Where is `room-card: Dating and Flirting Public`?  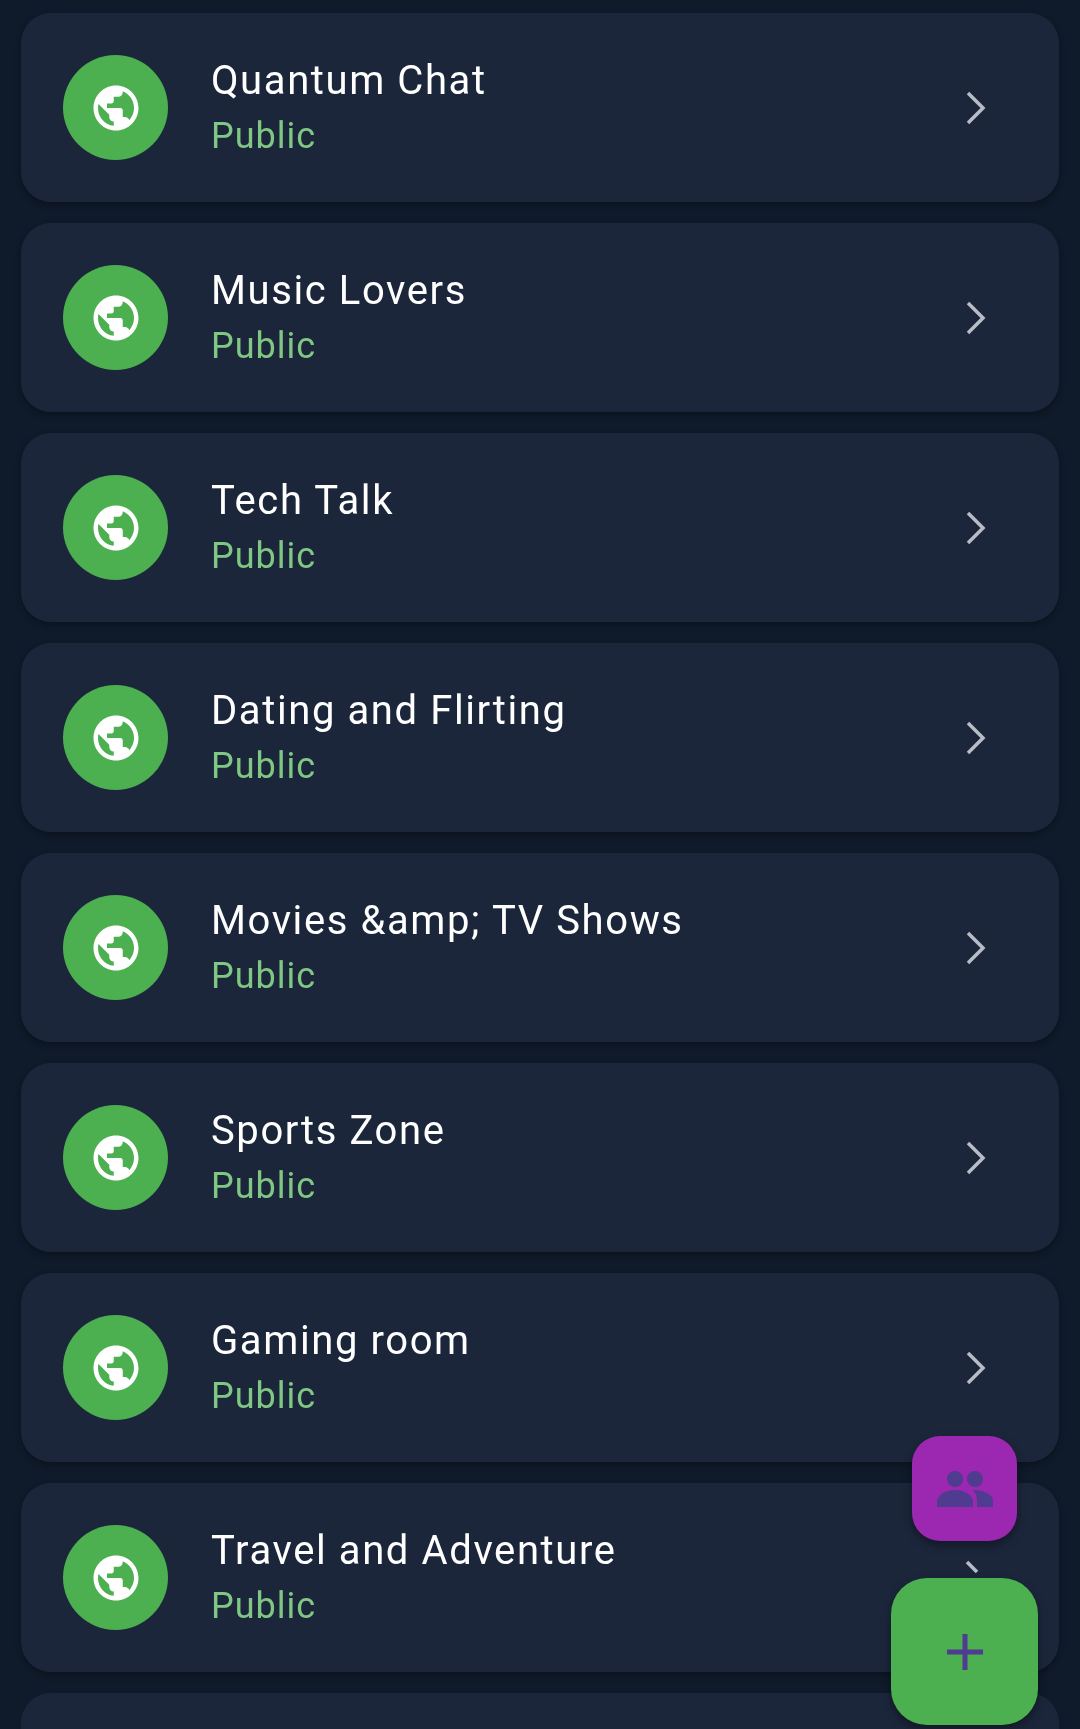
room-card: Dating and Flirting Public is located at coordinates (540, 737).